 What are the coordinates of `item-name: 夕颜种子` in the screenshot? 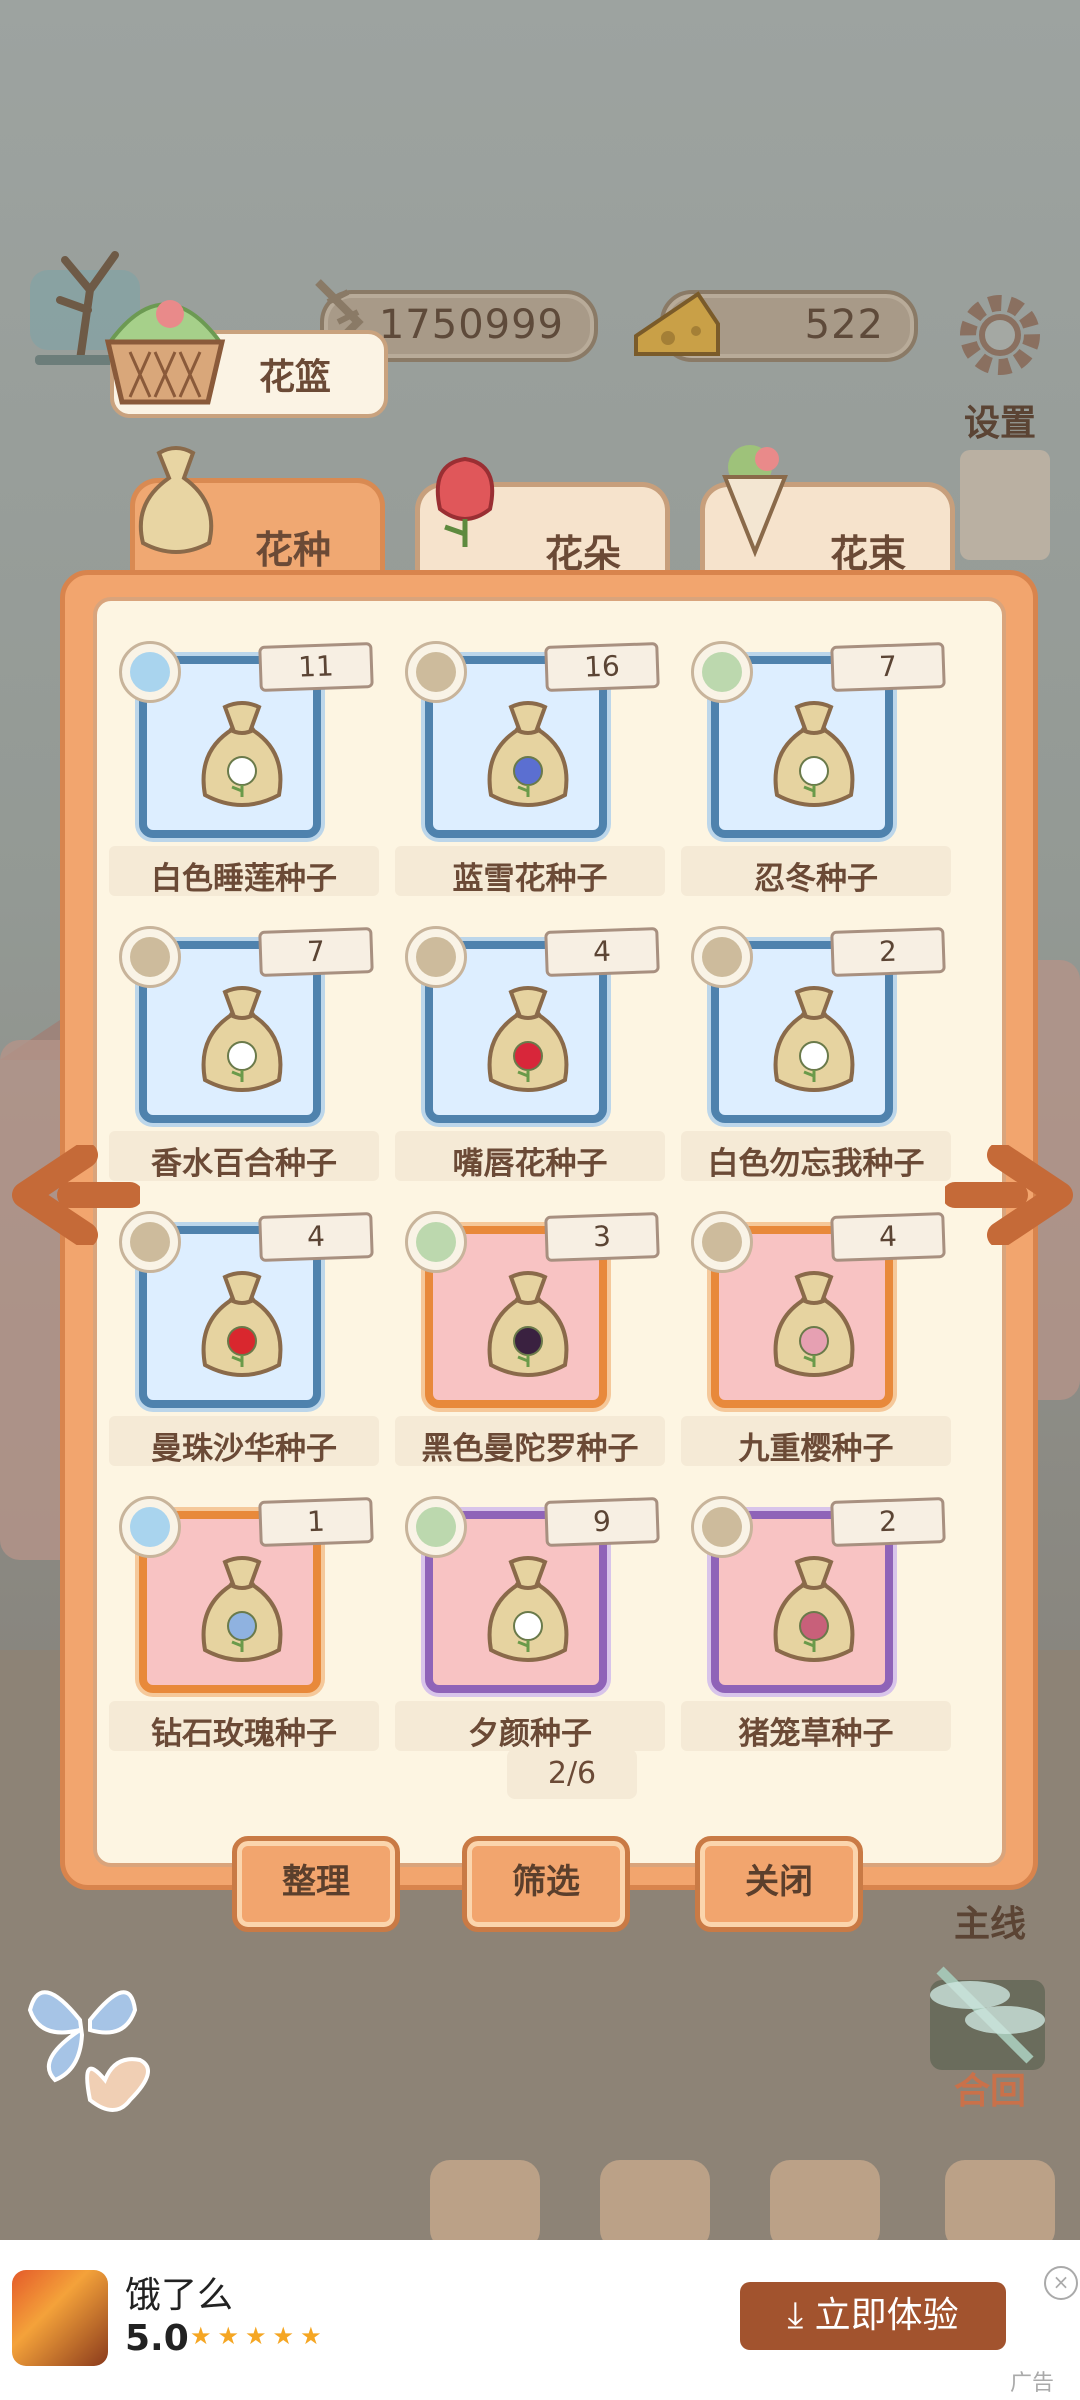 It's located at (530, 1734).